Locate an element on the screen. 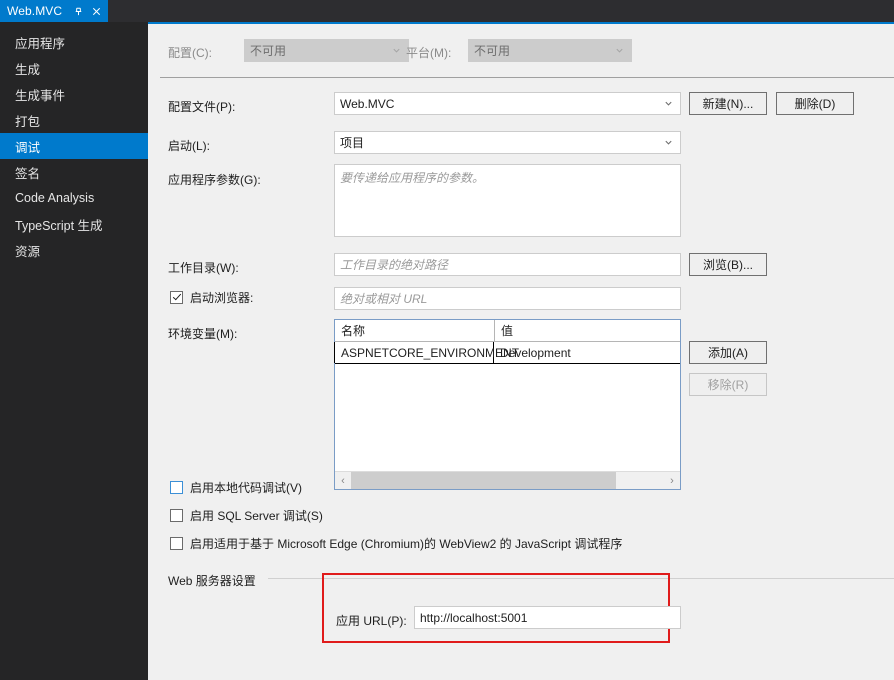  app-arguments-placeholder: 要传递给应用程序的参数。 is located at coordinates (412, 178).